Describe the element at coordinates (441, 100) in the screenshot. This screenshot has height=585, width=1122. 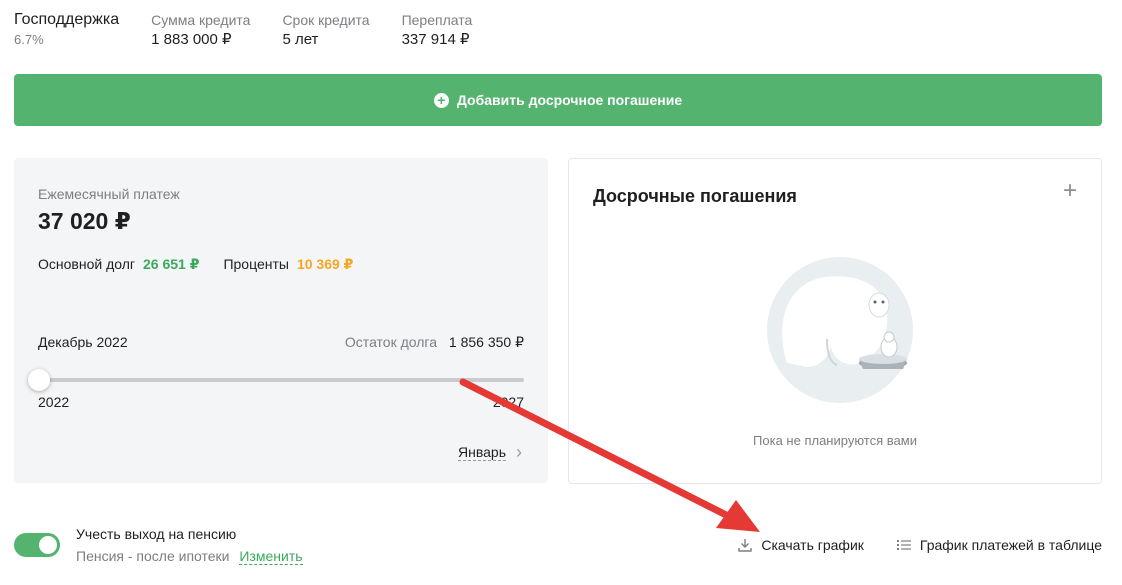
I see `plus-circle-icon: +` at that location.